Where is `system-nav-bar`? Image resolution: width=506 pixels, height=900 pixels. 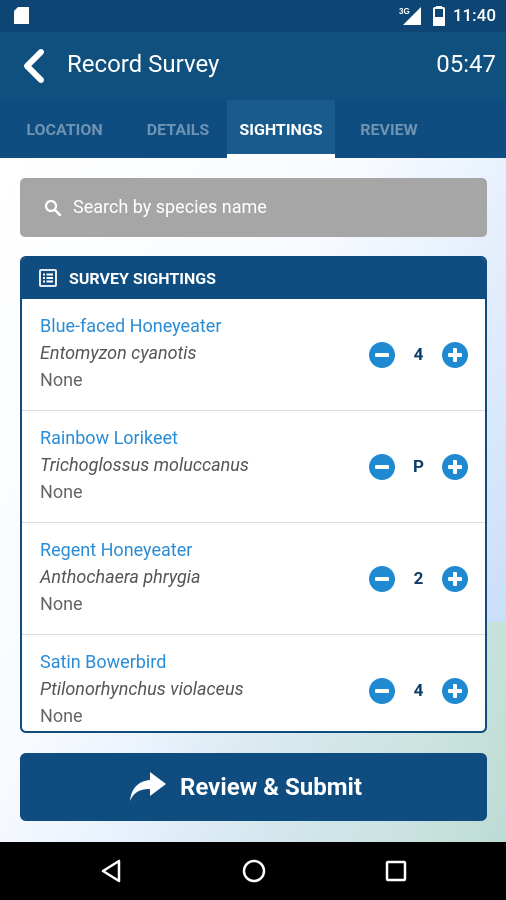
system-nav-bar is located at coordinates (253, 871).